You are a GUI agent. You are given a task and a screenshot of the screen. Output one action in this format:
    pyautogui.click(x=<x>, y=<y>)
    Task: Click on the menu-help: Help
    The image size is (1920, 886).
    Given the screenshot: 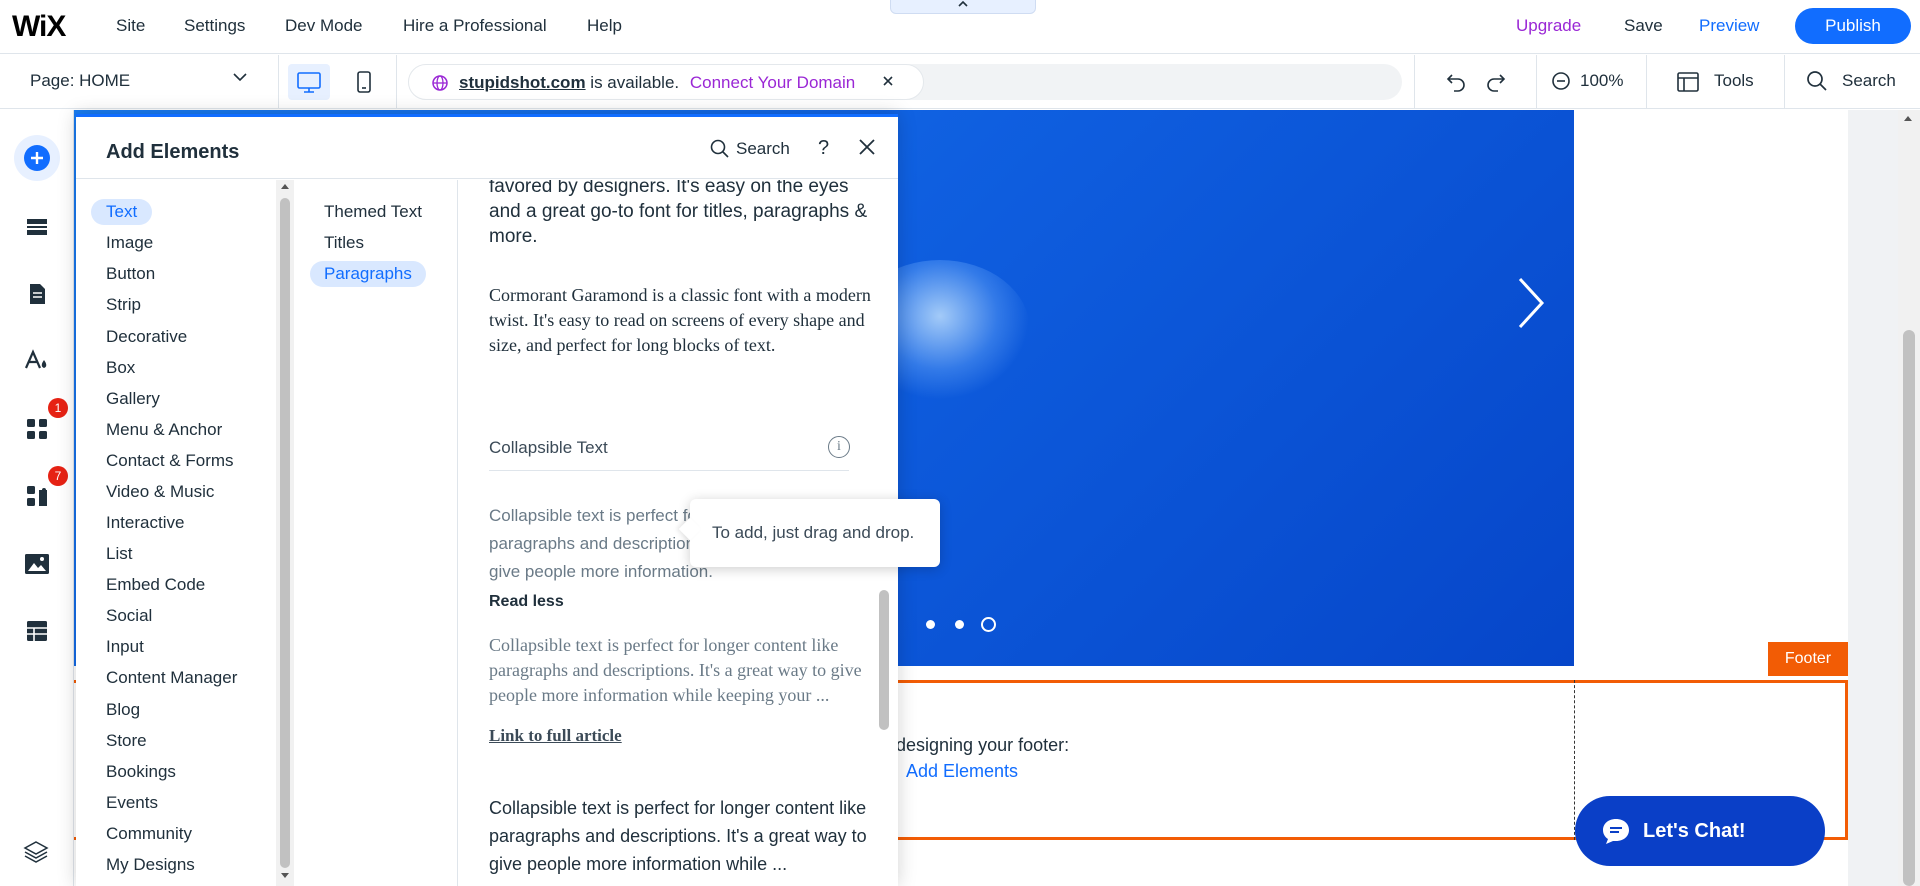 What is the action you would take?
    pyautogui.click(x=604, y=26)
    